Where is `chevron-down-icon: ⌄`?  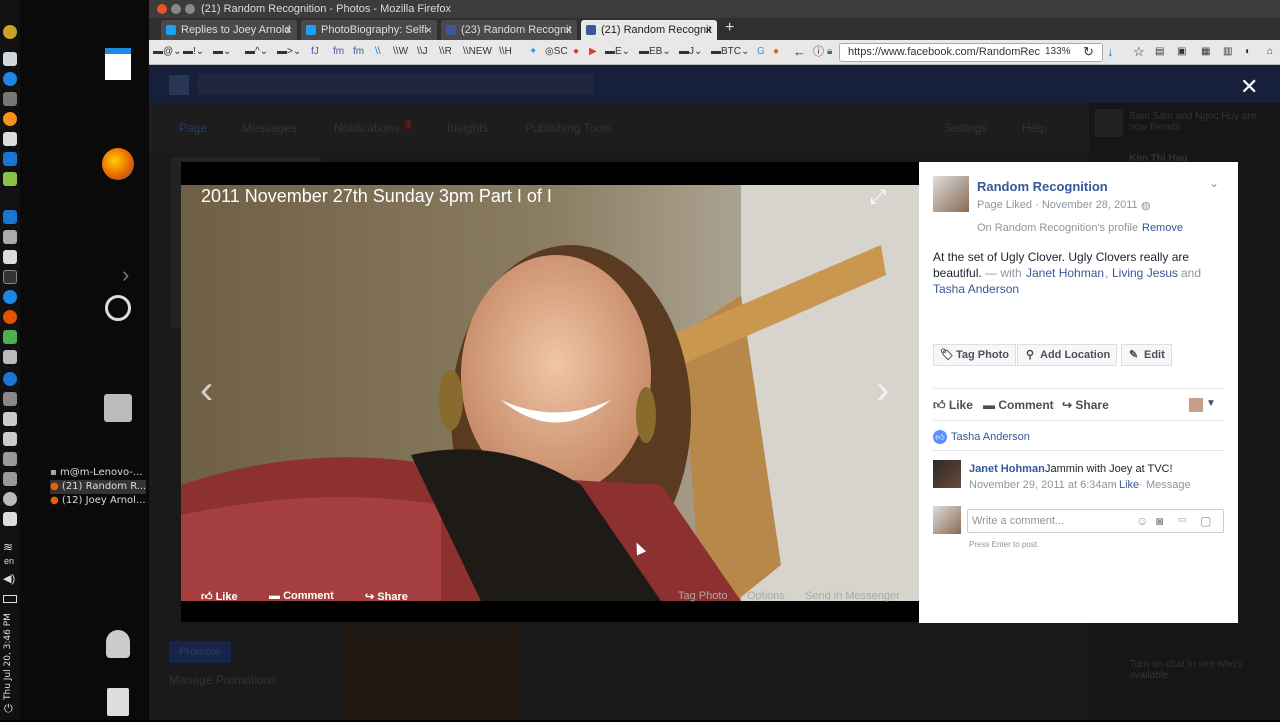 chevron-down-icon: ⌄ is located at coordinates (1214, 183).